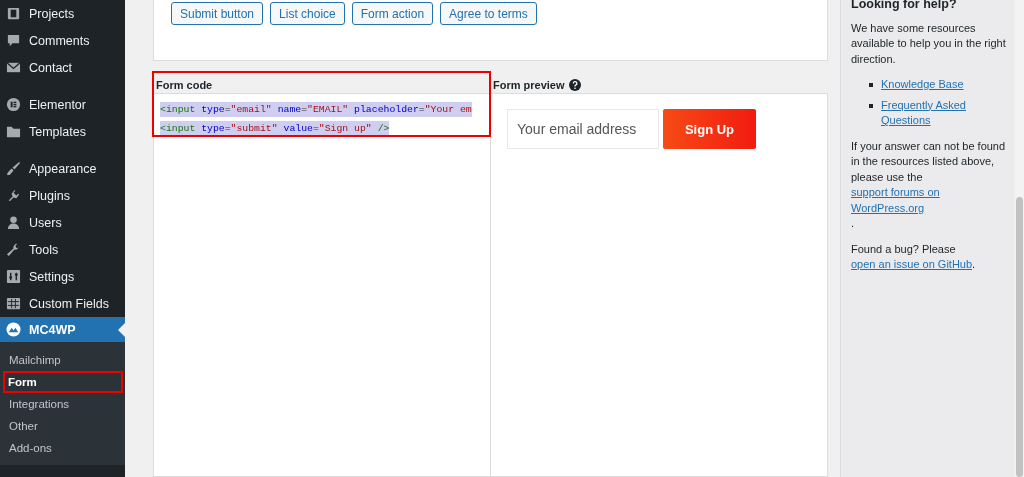  What do you see at coordinates (943, 113) in the screenshot?
I see `help-link: Frequently Asked Questions` at bounding box center [943, 113].